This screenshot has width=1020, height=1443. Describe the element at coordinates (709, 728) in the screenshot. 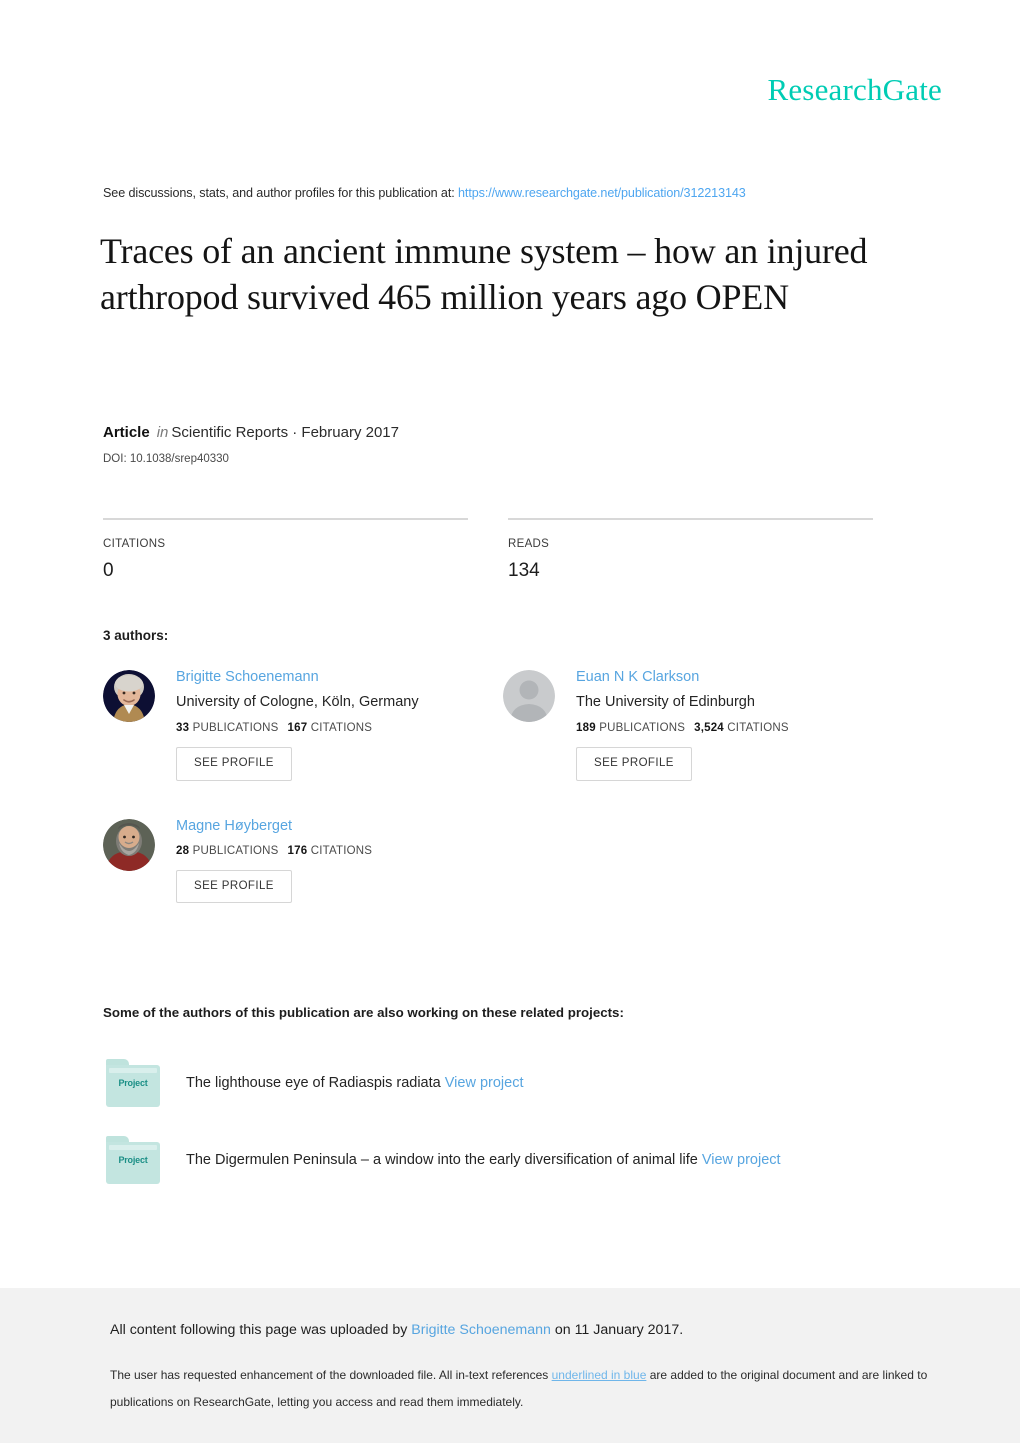

I see `author-citations-count: 3,524` at that location.